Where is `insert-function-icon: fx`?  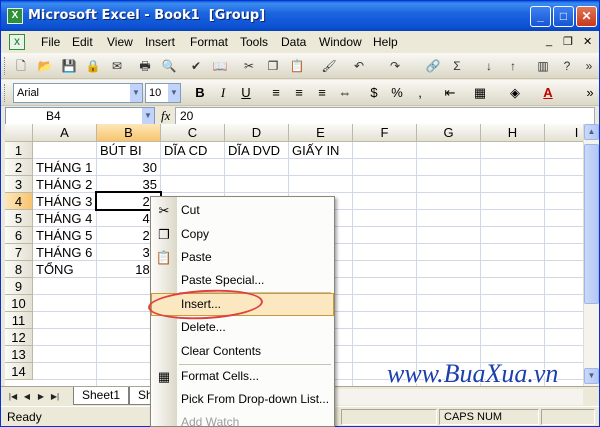
insert-function-icon: fx is located at coordinates (165, 116).